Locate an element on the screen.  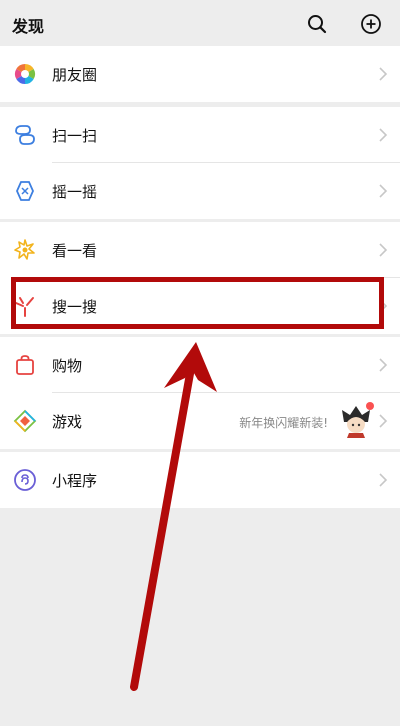
top-bar: 发现 is located at coordinates (200, 24).